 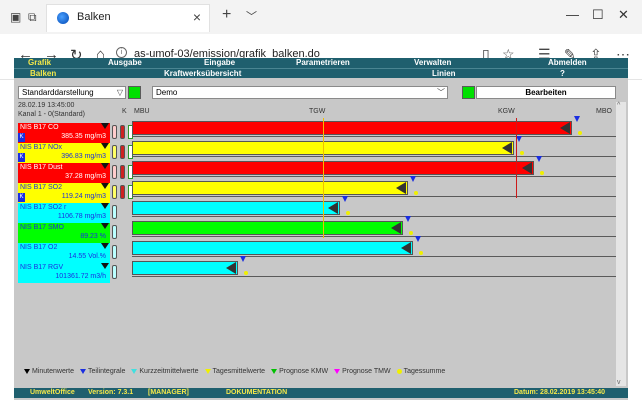 What do you see at coordinates (304, 371) in the screenshot?
I see `legend-label: Prognose KMW` at bounding box center [304, 371].